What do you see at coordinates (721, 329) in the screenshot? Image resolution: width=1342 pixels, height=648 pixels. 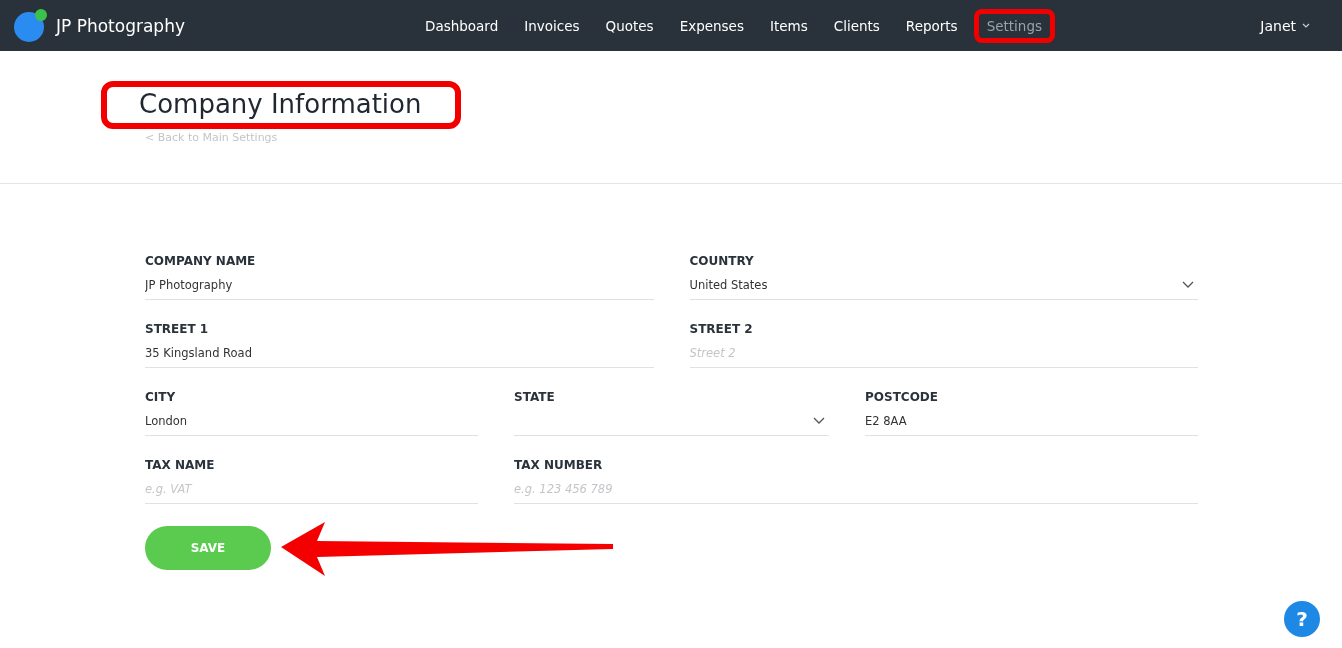 I see `field-label: STREET 2` at bounding box center [721, 329].